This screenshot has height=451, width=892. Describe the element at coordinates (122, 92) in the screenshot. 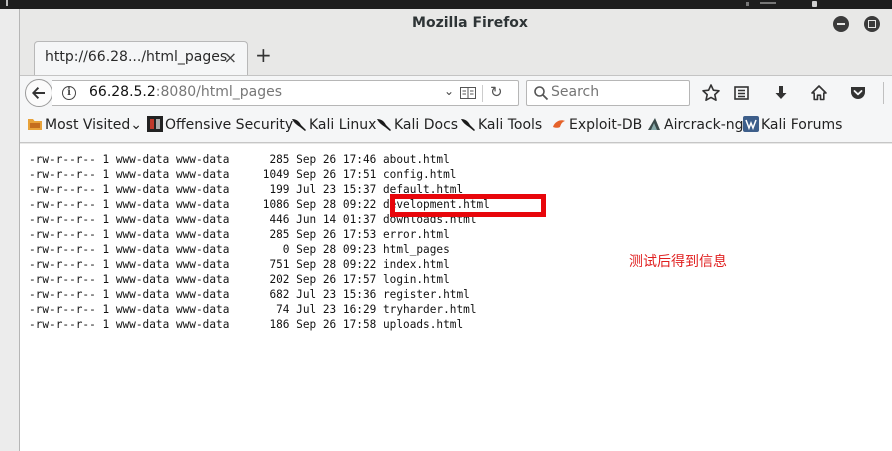

I see `url-host: 66.28.5.2` at that location.